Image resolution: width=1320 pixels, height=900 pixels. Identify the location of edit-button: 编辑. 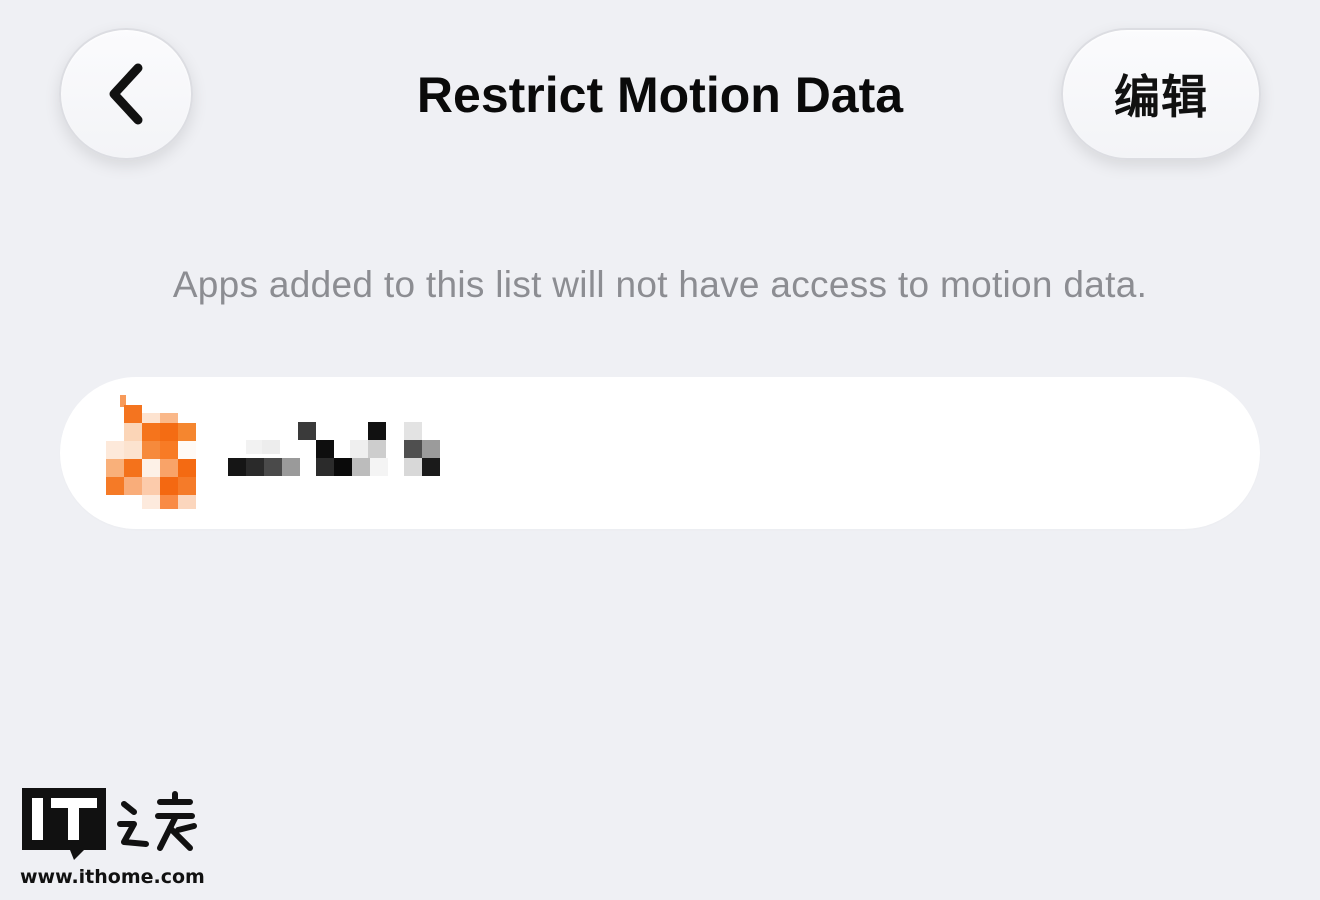
(1161, 94).